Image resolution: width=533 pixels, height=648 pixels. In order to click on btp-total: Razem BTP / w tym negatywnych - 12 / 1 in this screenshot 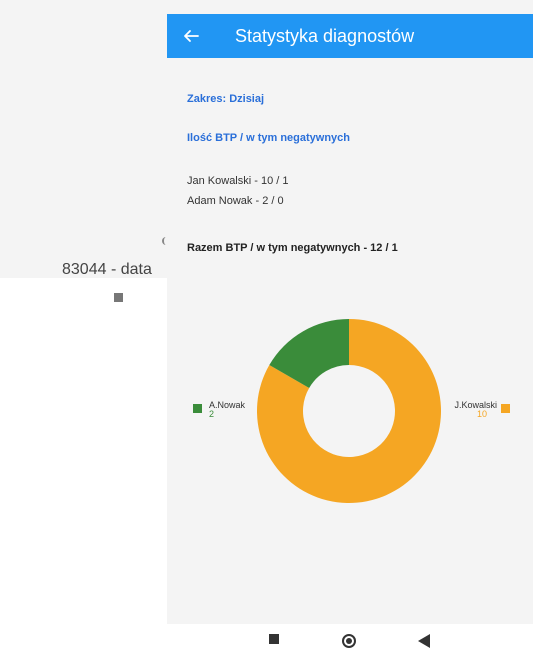, I will do `click(292, 248)`.